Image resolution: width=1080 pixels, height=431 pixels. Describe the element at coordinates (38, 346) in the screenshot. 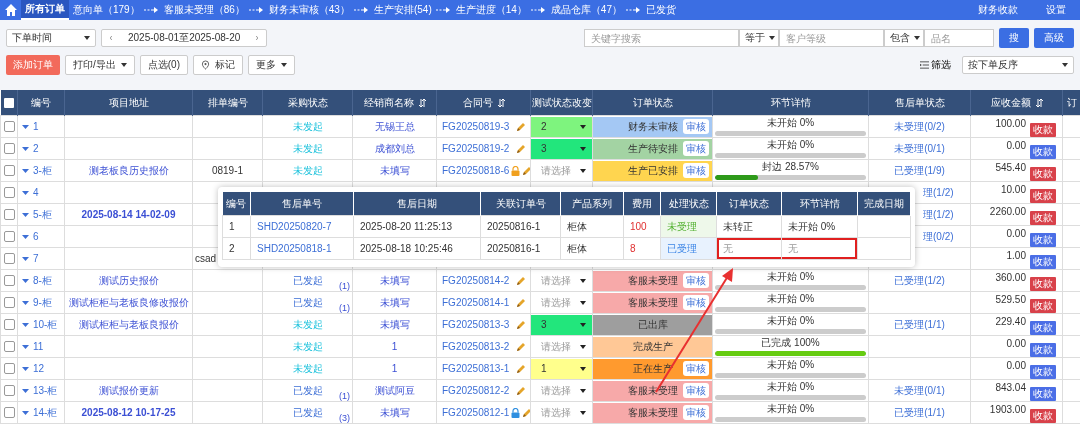

I see `row-number: 11` at that location.